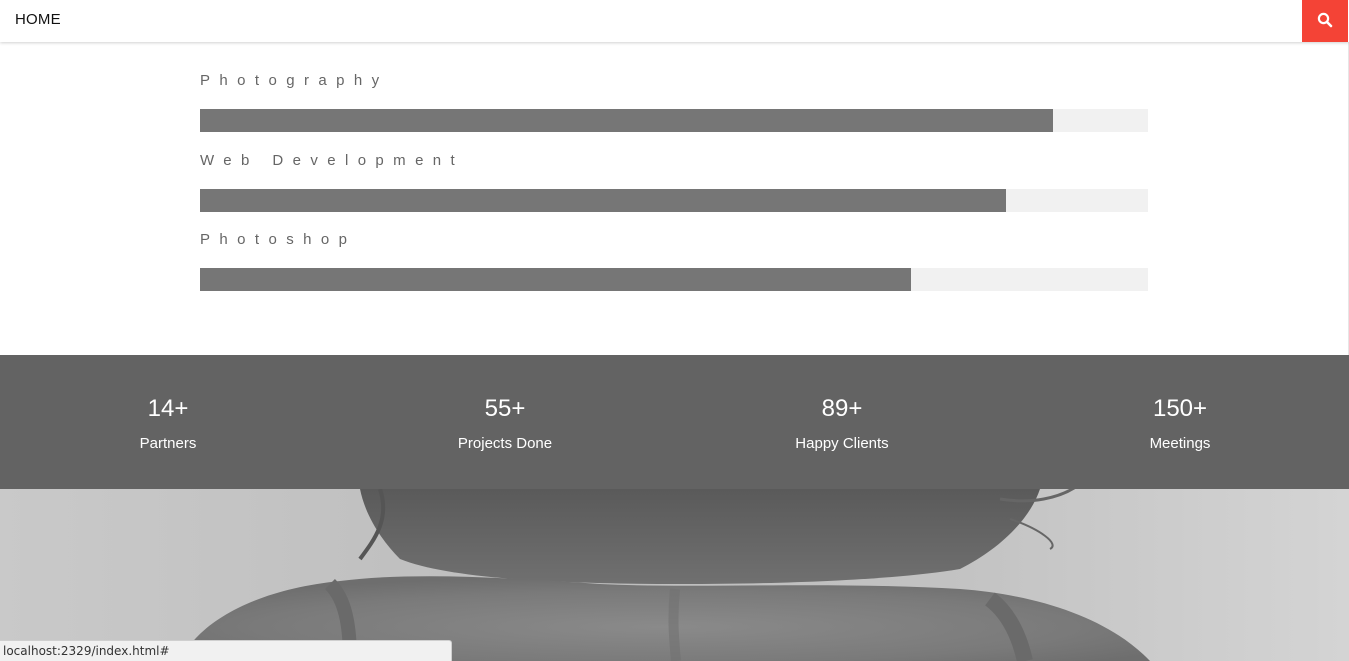 This screenshot has width=1349, height=661. I want to click on stat-number: 55+, so click(505, 408).